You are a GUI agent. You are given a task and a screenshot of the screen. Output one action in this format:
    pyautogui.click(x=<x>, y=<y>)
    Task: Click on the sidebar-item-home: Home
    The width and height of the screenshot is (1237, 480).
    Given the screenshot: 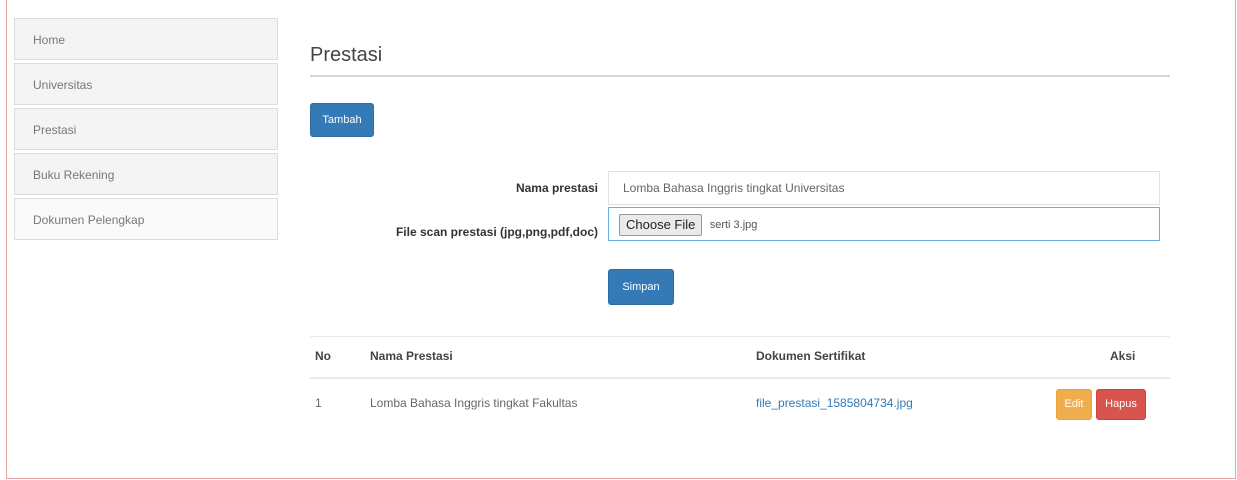 What is the action you would take?
    pyautogui.click(x=146, y=39)
    